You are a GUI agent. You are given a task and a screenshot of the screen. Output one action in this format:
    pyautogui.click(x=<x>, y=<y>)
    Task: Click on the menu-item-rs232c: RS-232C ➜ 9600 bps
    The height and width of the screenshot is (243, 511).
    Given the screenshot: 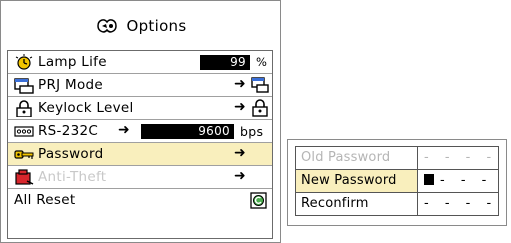 What is the action you would take?
    pyautogui.click(x=140, y=131)
    